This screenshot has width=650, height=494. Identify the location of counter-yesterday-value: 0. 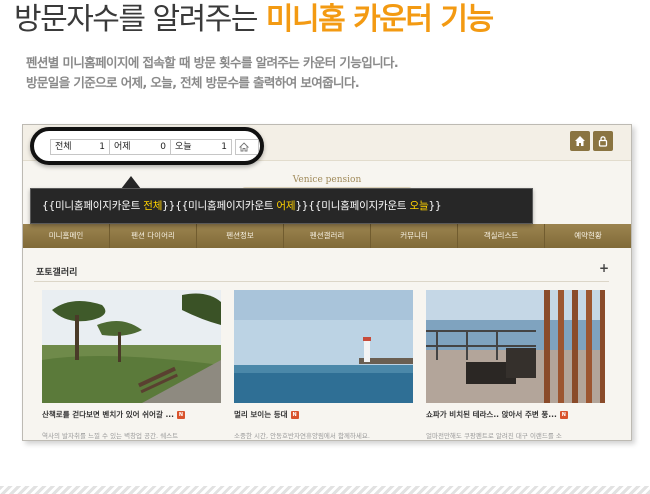
(163, 147).